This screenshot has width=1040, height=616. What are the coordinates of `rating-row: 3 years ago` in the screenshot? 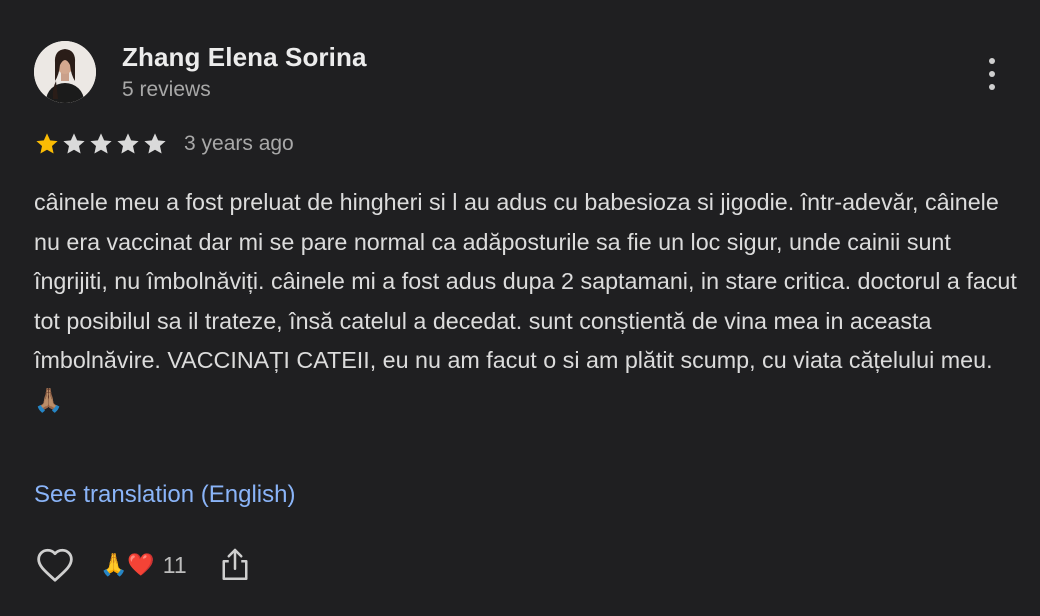 It's located at (164, 144).